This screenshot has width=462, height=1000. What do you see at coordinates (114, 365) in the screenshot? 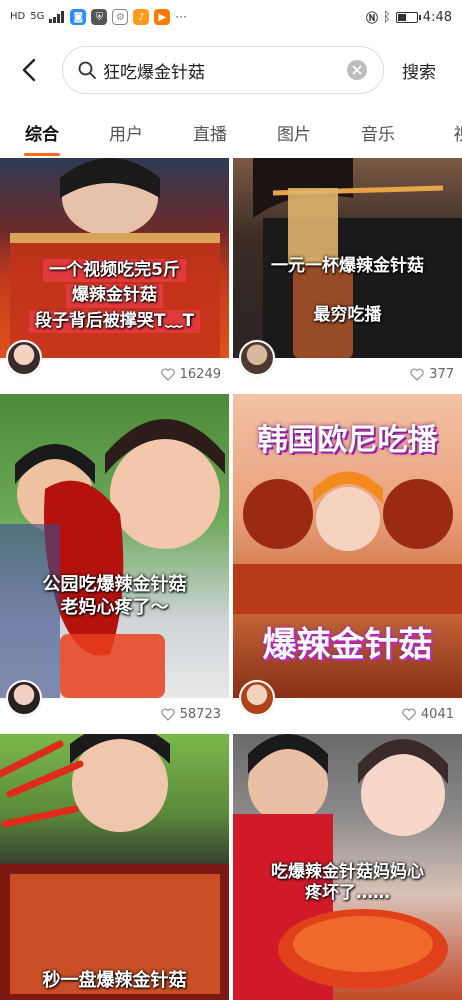
I see `card-meta: 16249` at bounding box center [114, 365].